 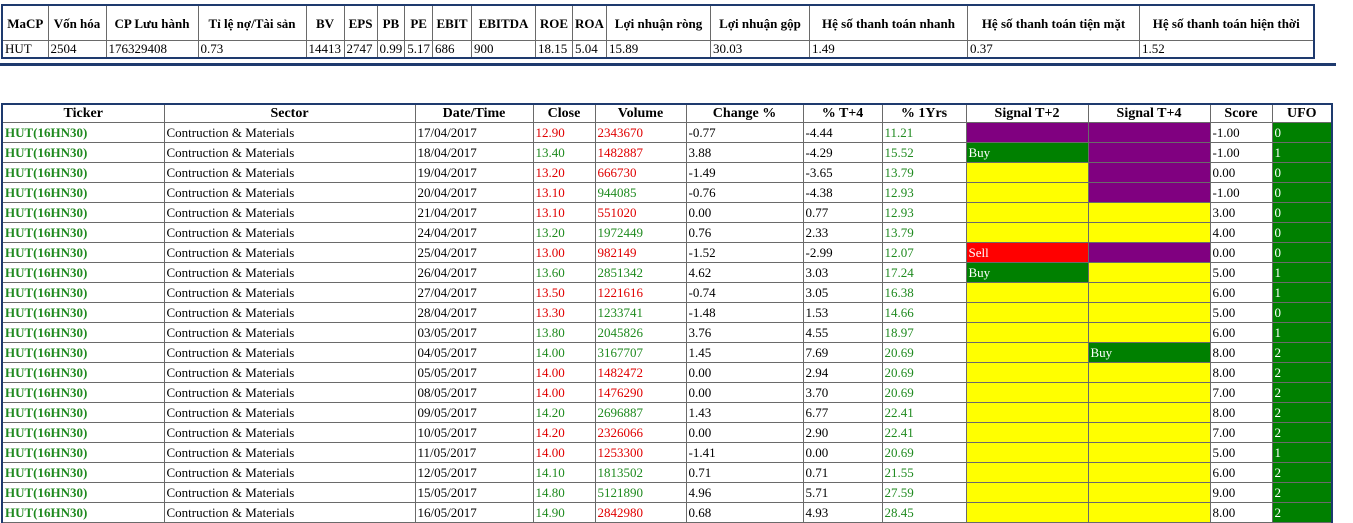 What do you see at coordinates (842, 152) in the screenshot?
I see `t4-cell: -4.29` at bounding box center [842, 152].